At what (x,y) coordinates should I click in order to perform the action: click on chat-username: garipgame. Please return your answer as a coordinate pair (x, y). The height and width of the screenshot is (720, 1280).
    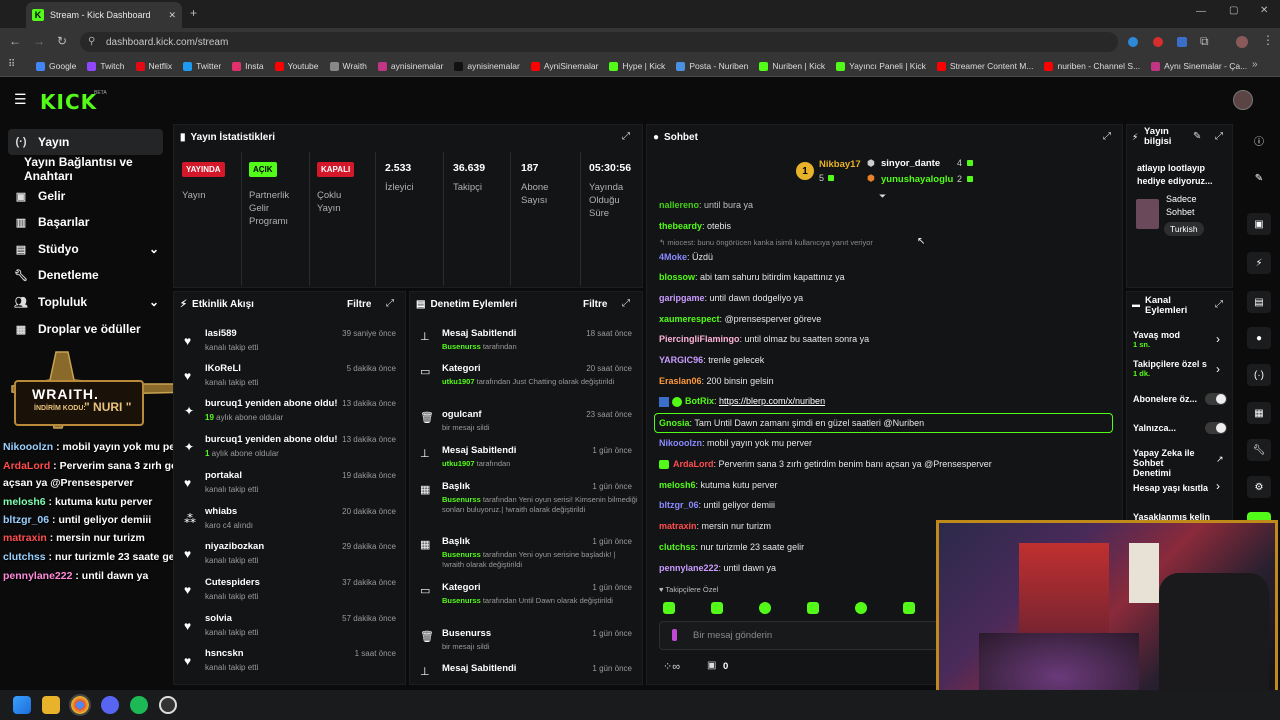
    Looking at the image, I should click on (682, 298).